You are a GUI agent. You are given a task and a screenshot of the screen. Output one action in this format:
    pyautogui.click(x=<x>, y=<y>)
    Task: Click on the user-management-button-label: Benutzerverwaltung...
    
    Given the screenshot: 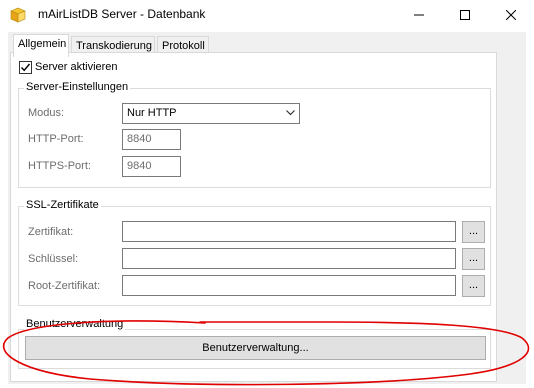 What is the action you would take?
    pyautogui.click(x=255, y=348)
    